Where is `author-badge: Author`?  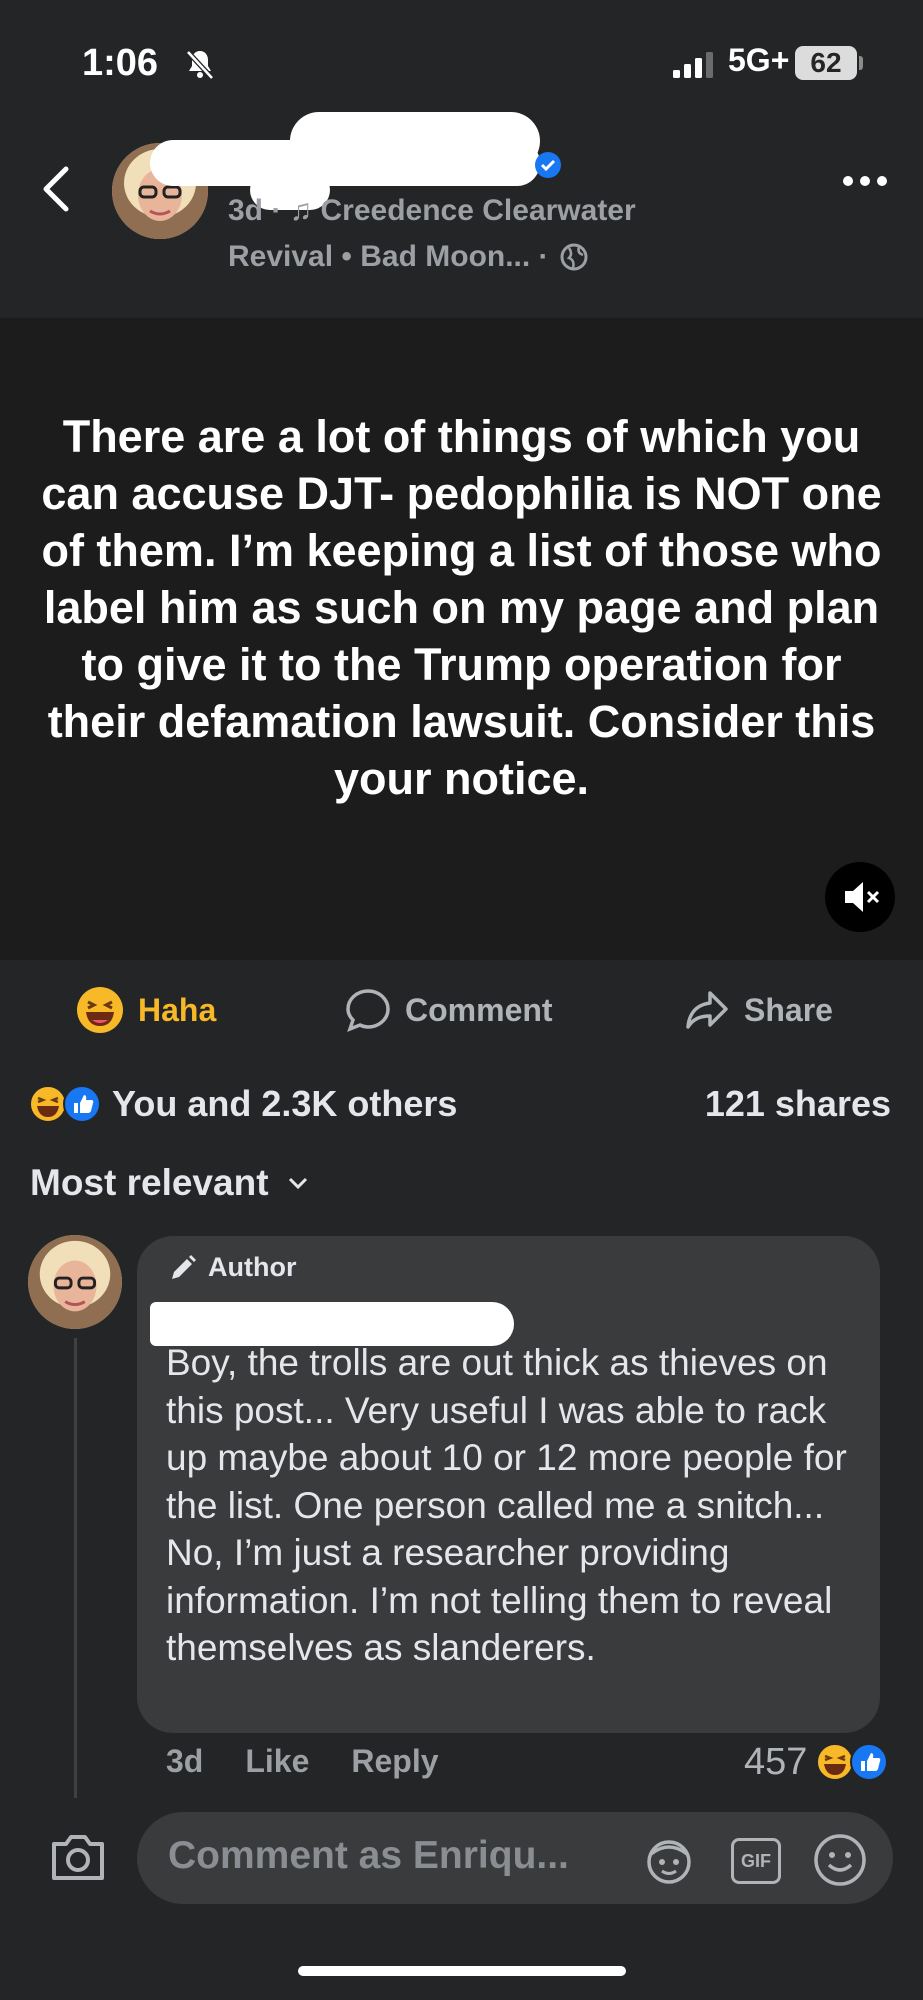 author-badge: Author is located at coordinates (232, 1267).